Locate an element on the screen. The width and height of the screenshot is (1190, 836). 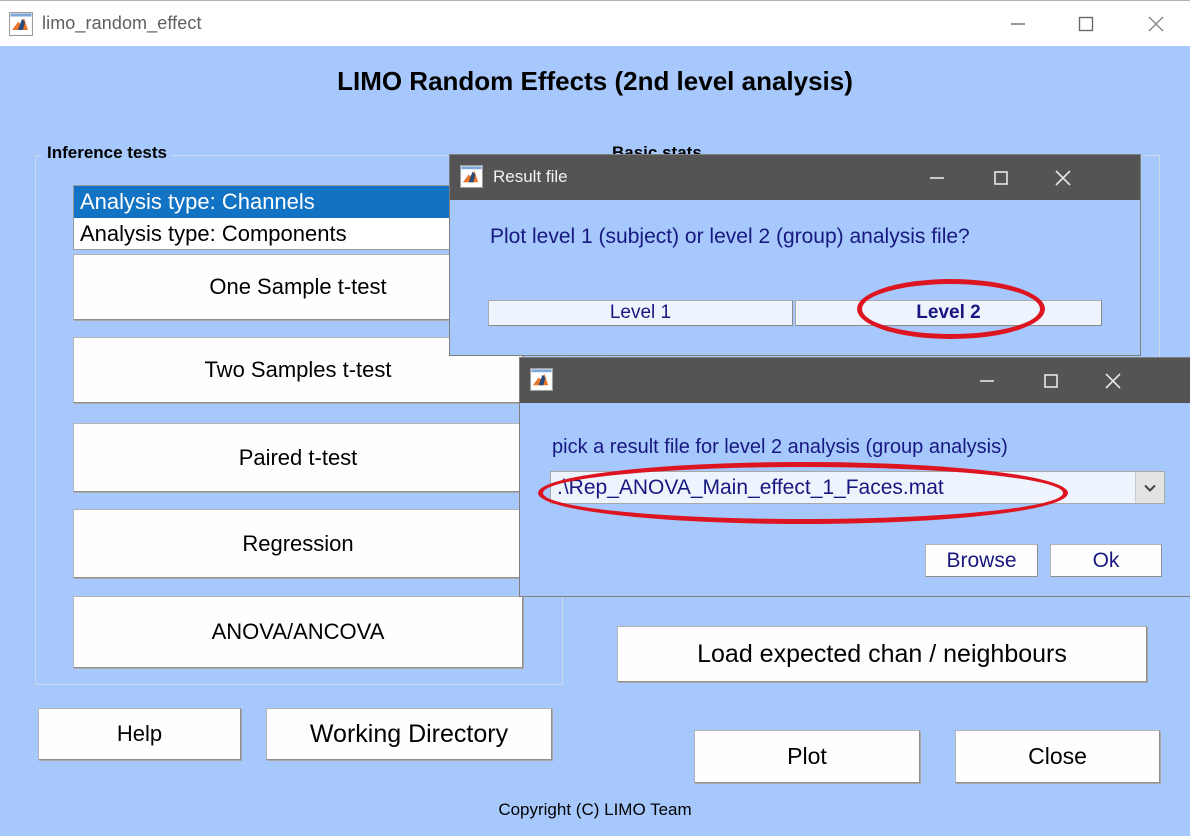
chevron-down-icon is located at coordinates (1149, 487).